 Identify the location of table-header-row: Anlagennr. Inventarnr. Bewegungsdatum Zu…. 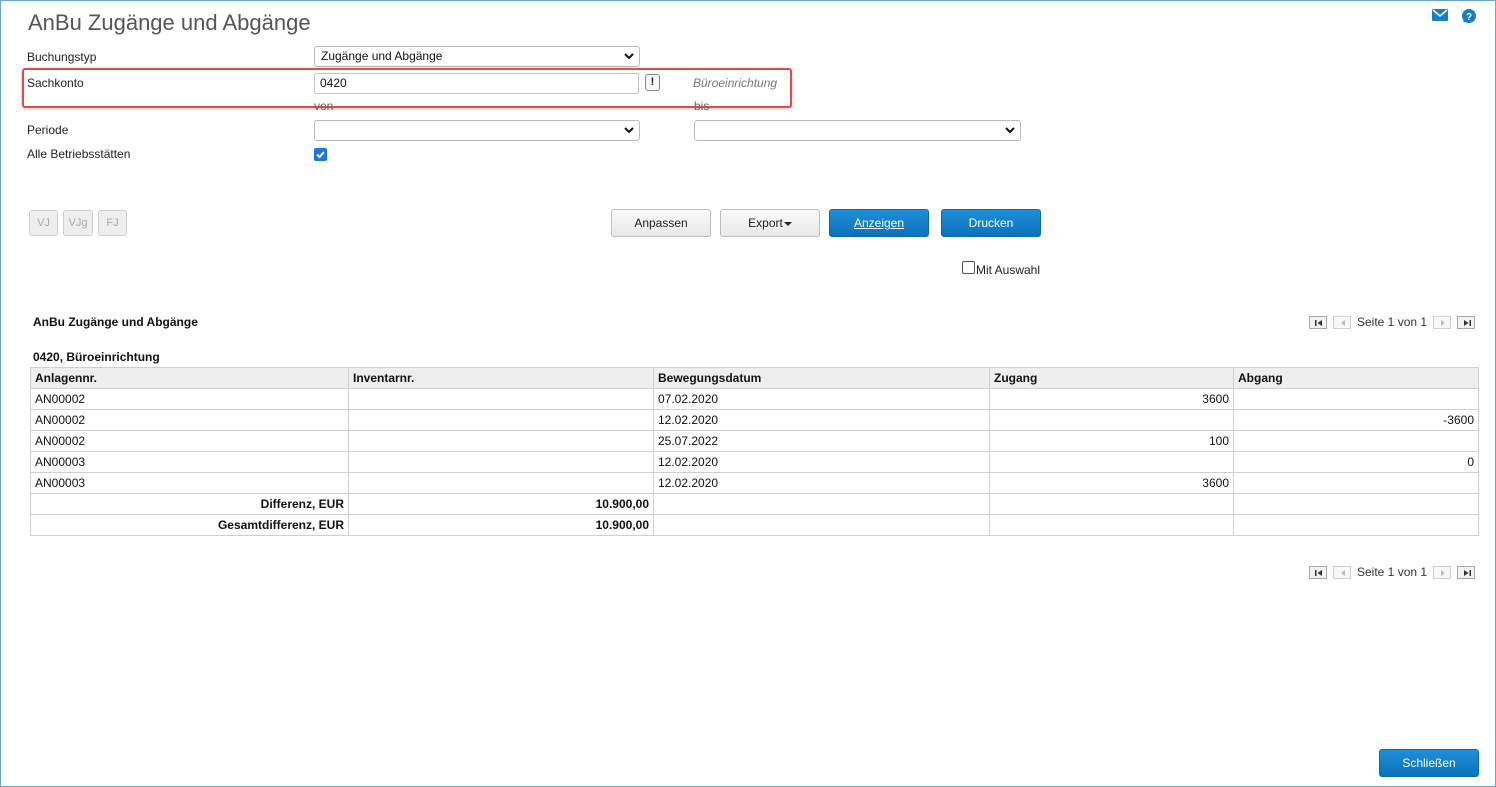
(754, 378).